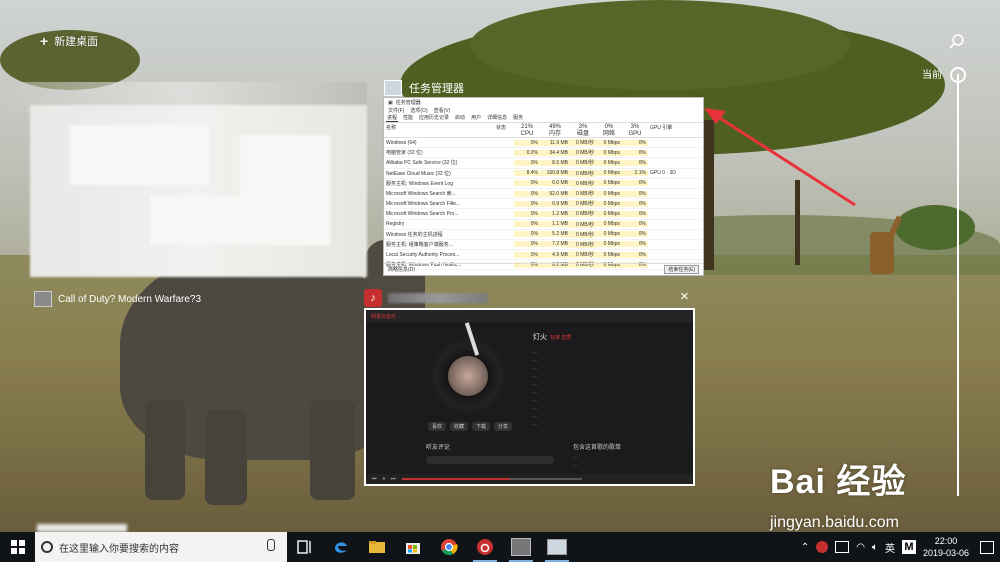  I want to click on like-button: 喜欢, so click(437, 426).